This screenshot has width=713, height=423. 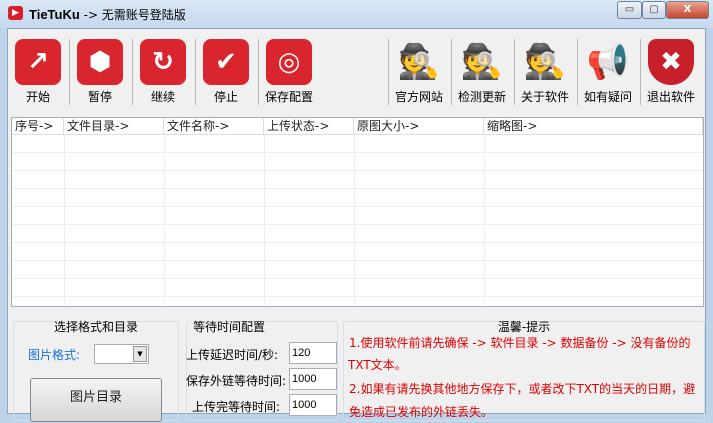 What do you see at coordinates (54, 14) in the screenshot?
I see `app-name: TieTuKu` at bounding box center [54, 14].